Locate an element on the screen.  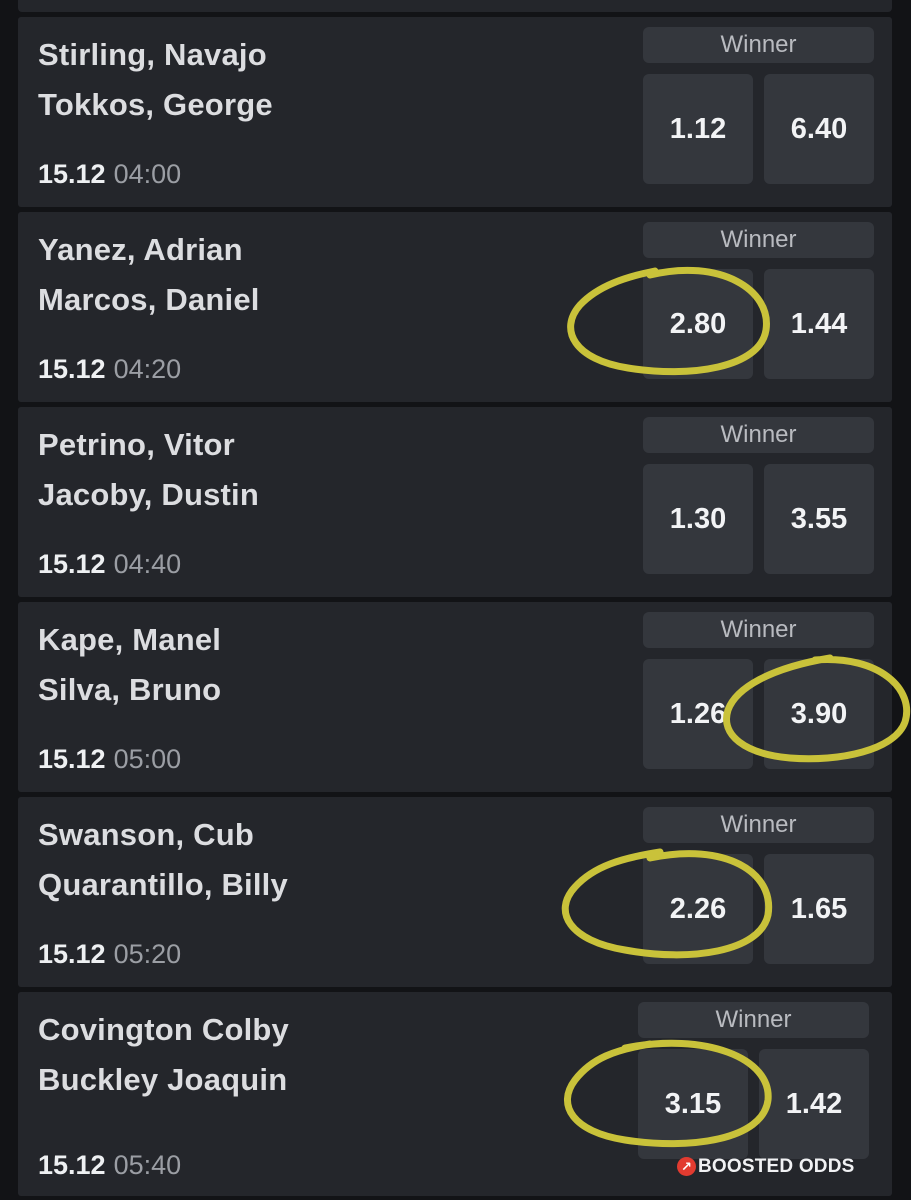
odds-button-player-two: 1.44 is located at coordinates (819, 324).